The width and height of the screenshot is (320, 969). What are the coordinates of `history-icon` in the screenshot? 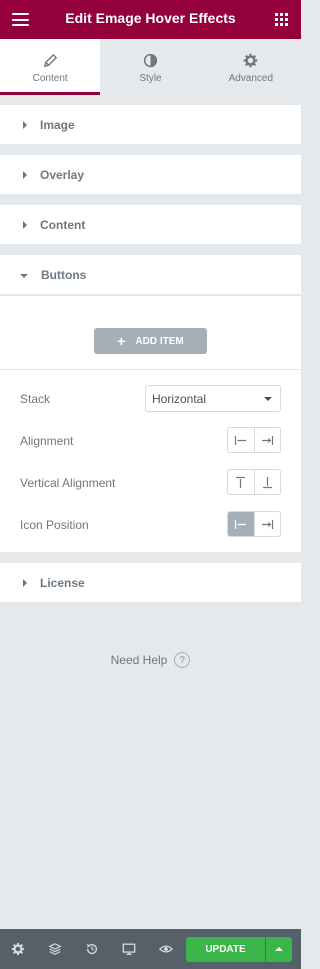 It's located at (92, 949).